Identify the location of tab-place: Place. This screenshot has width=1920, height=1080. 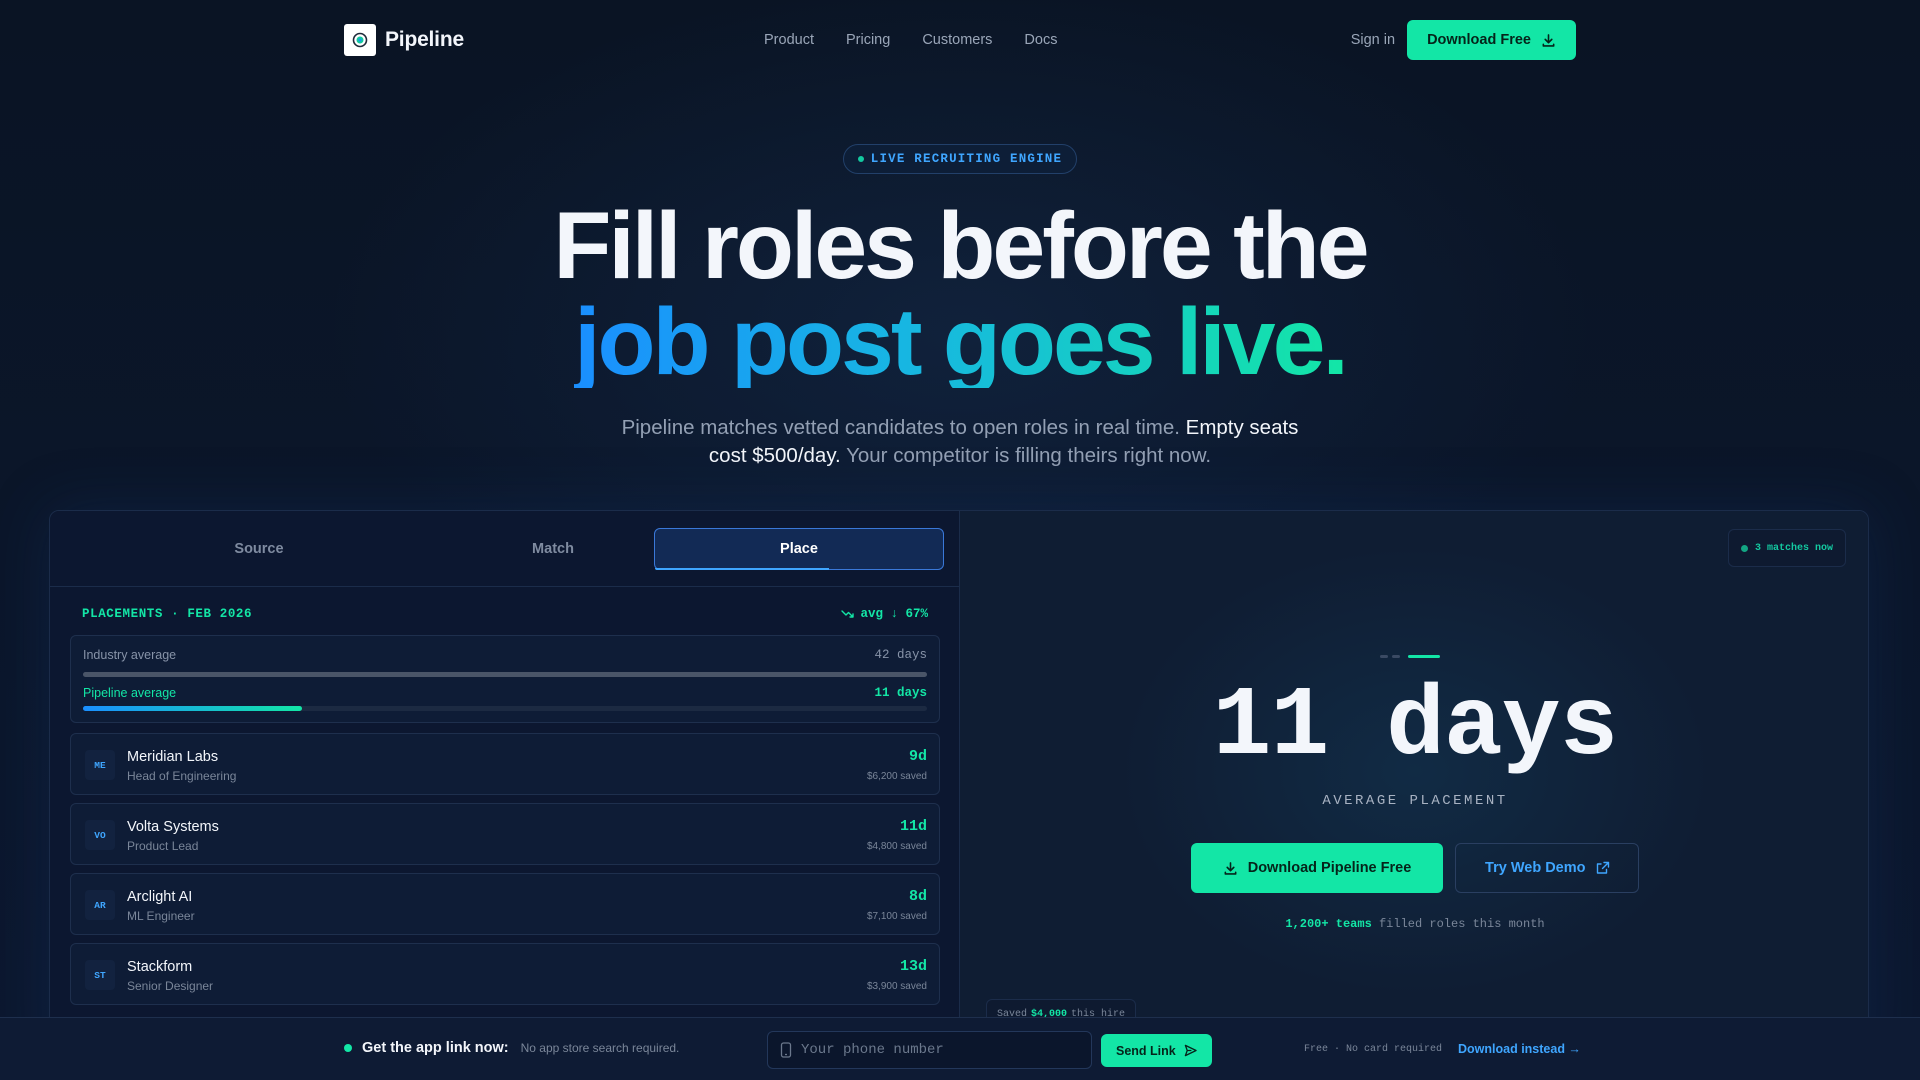
(799, 549).